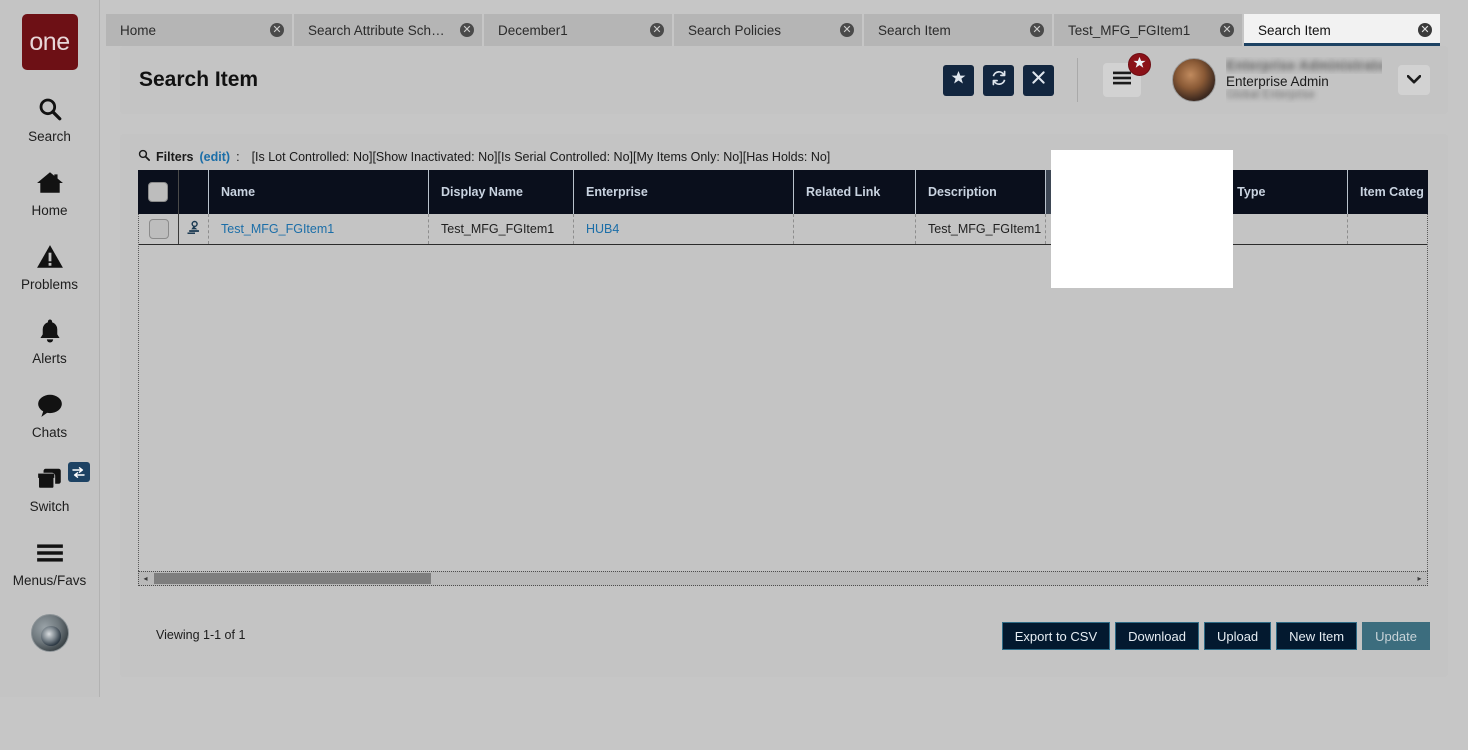 This screenshot has width=1468, height=750. Describe the element at coordinates (49, 633) in the screenshot. I see `rail-avatar` at that location.